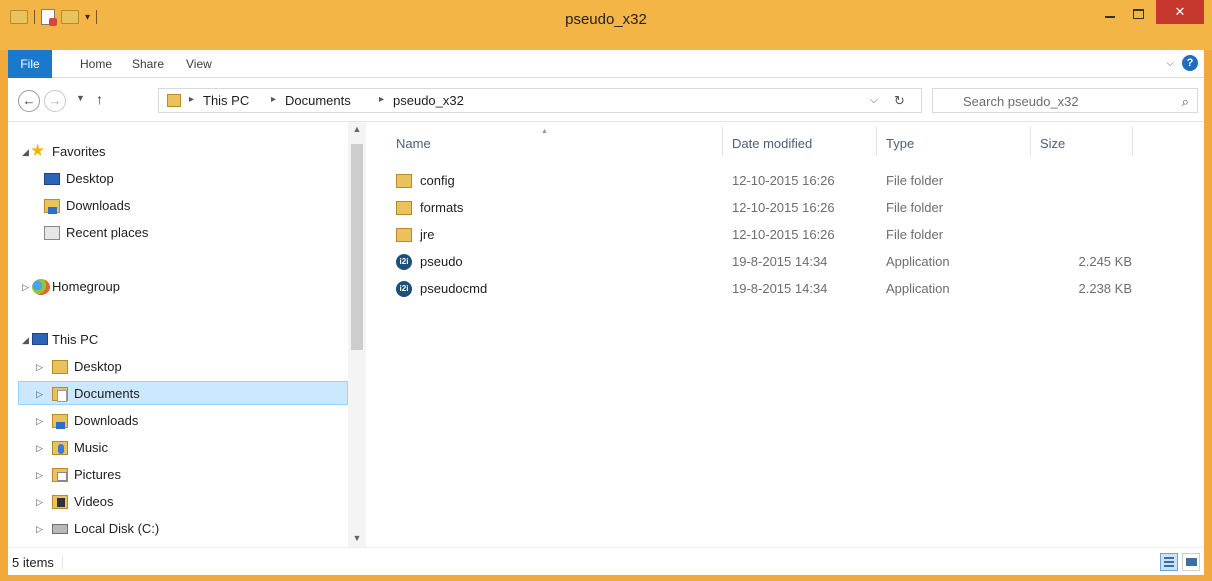  Describe the element at coordinates (785, 235) in the screenshot. I see `table-row: jre 12-10-2015 16:26 File folder` at that location.